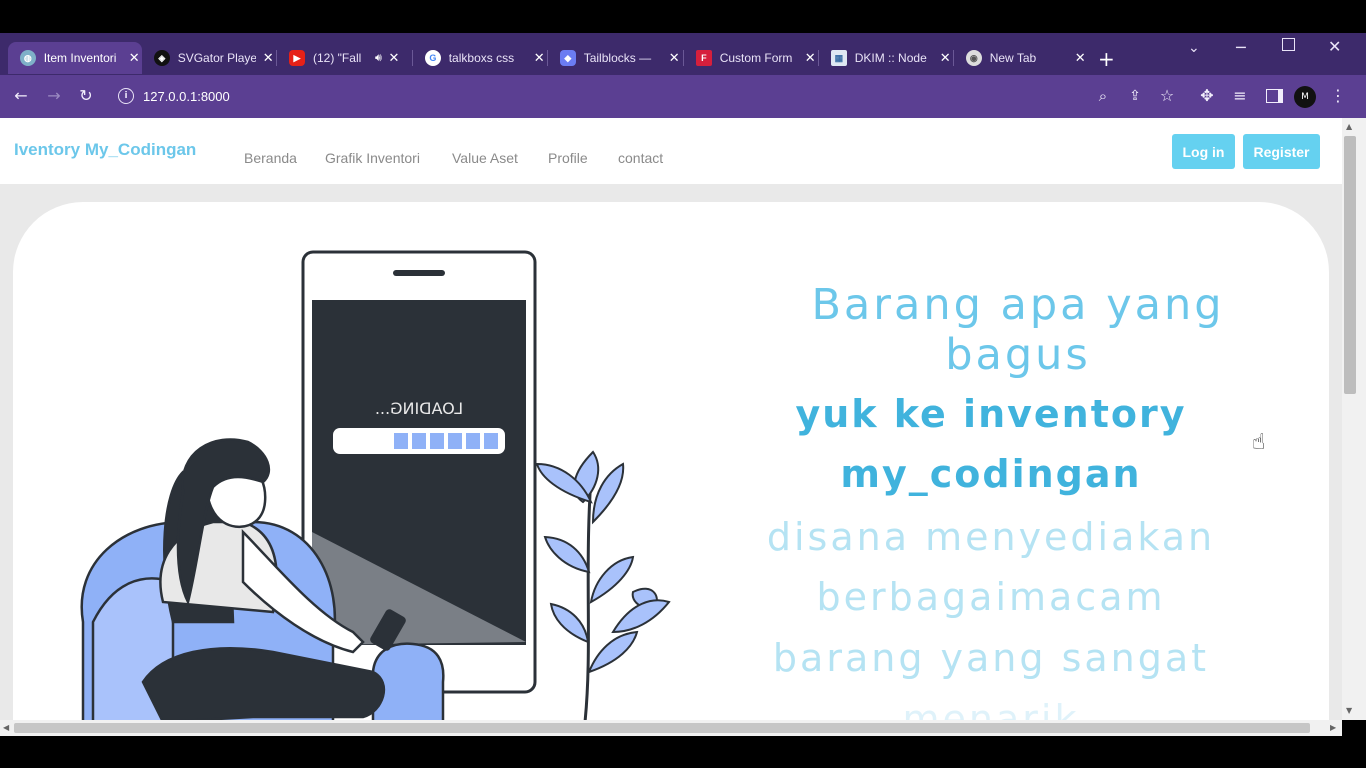 The width and height of the screenshot is (1366, 768). I want to click on nav-link-value-aset: Value Aset, so click(485, 158).